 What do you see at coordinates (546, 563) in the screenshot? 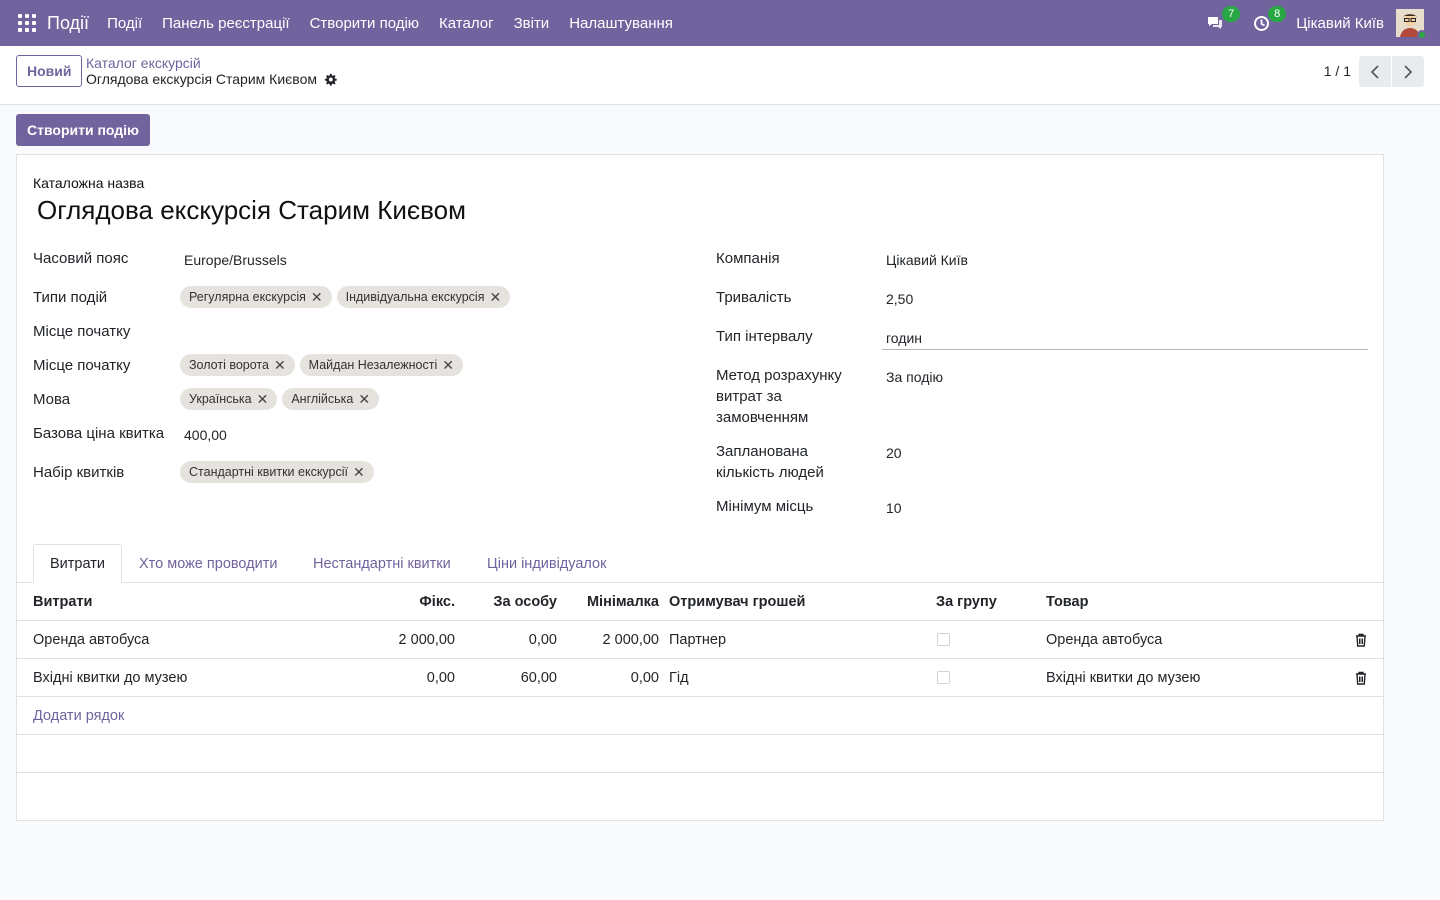
I see `tab-private-prices: Ціни індивідуалок` at bounding box center [546, 563].